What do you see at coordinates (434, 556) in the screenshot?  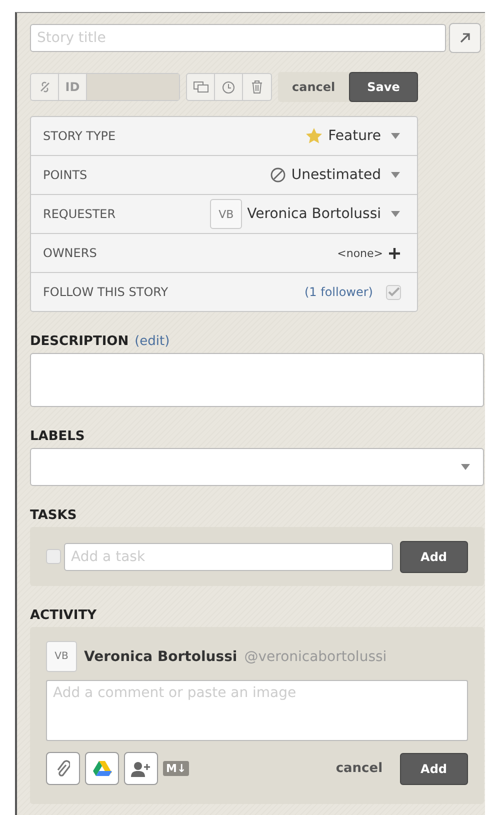 I see `add-task-button: Add` at bounding box center [434, 556].